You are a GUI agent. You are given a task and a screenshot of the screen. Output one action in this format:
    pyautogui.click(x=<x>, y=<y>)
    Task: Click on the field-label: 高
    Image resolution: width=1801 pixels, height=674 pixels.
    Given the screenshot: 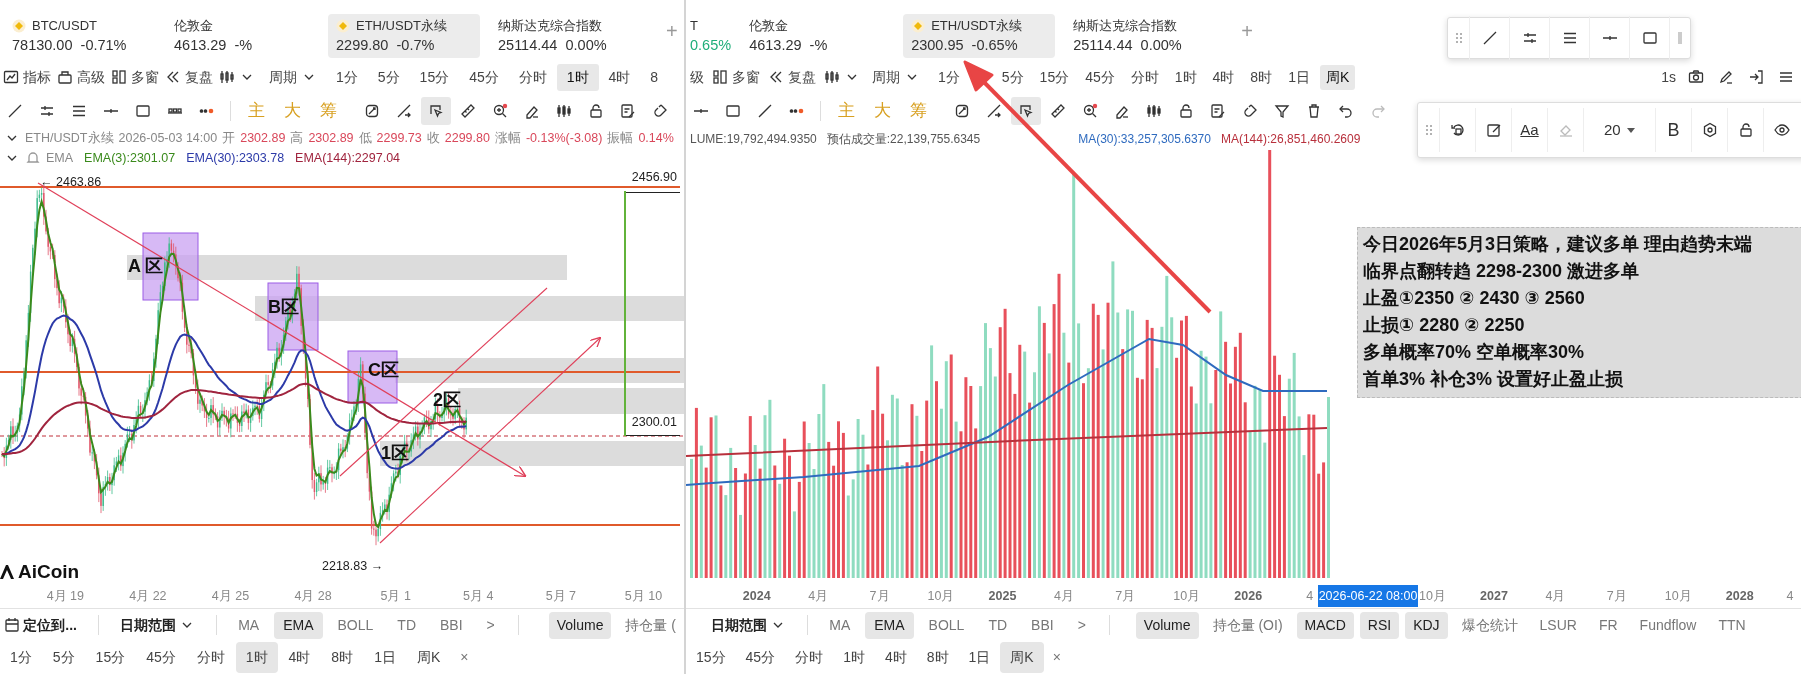 What is the action you would take?
    pyautogui.click(x=297, y=138)
    